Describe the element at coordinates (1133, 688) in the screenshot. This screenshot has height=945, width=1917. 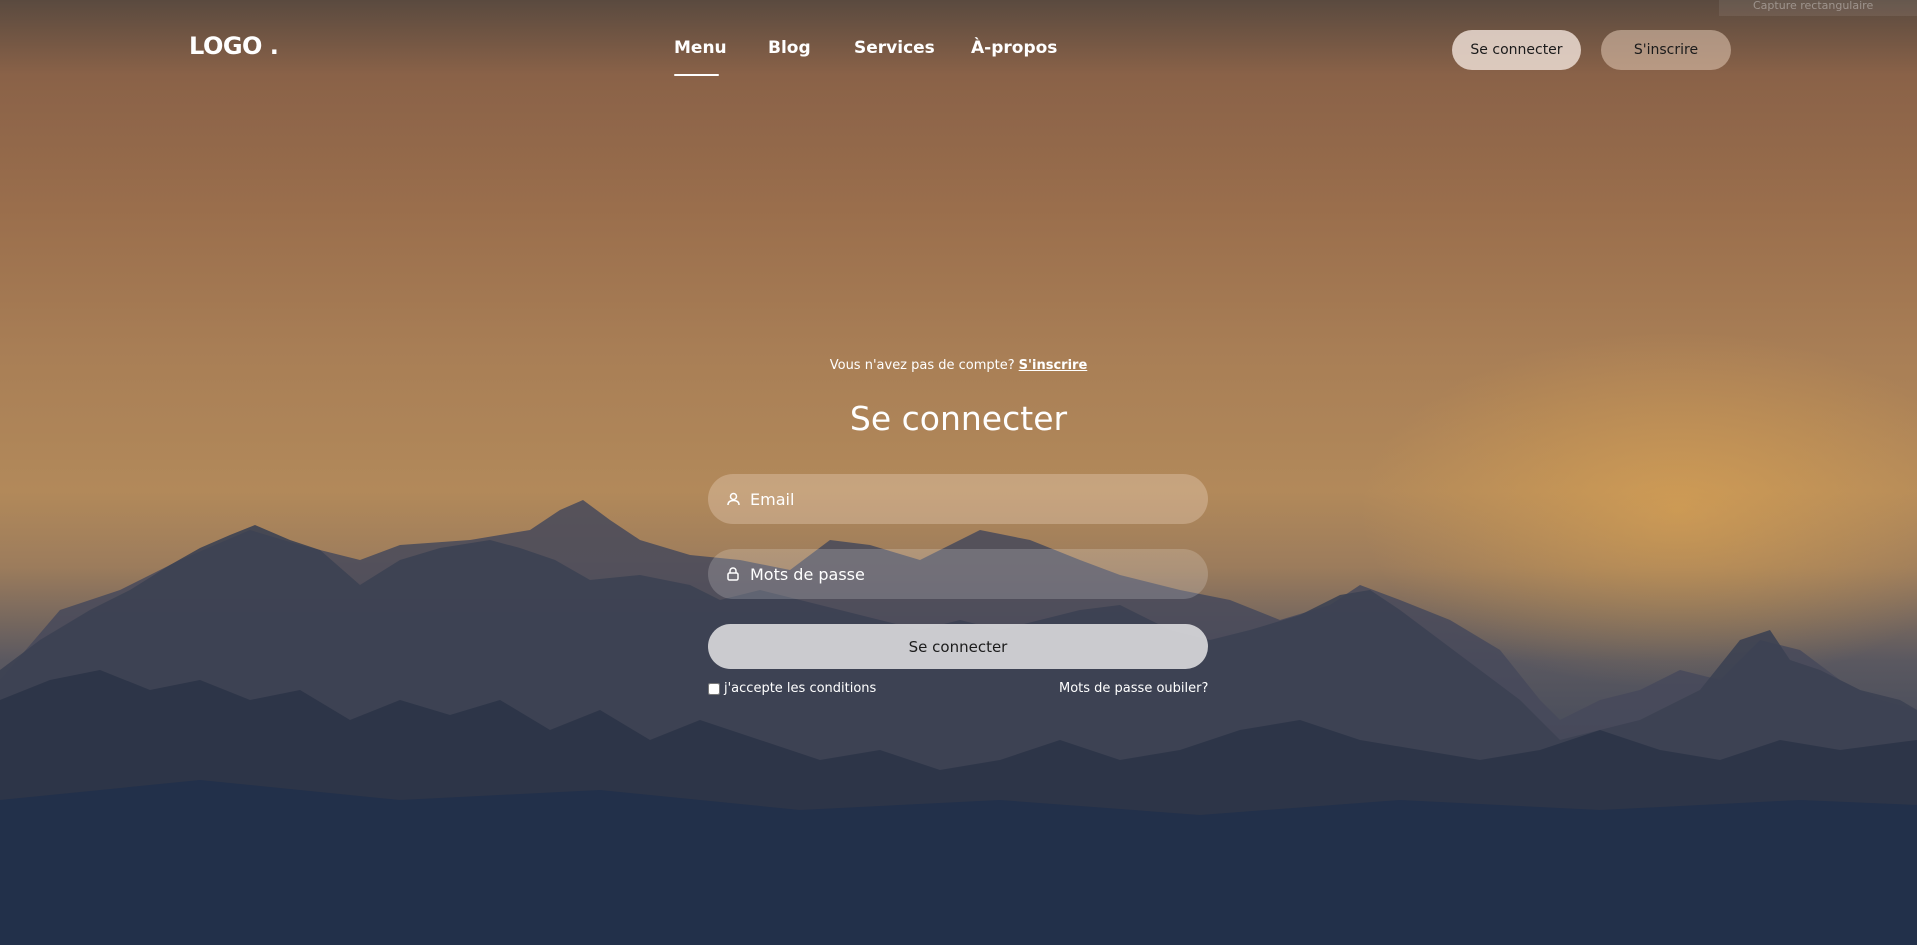
I see `forgot-password-link: Mots de passe oubiler?` at that location.